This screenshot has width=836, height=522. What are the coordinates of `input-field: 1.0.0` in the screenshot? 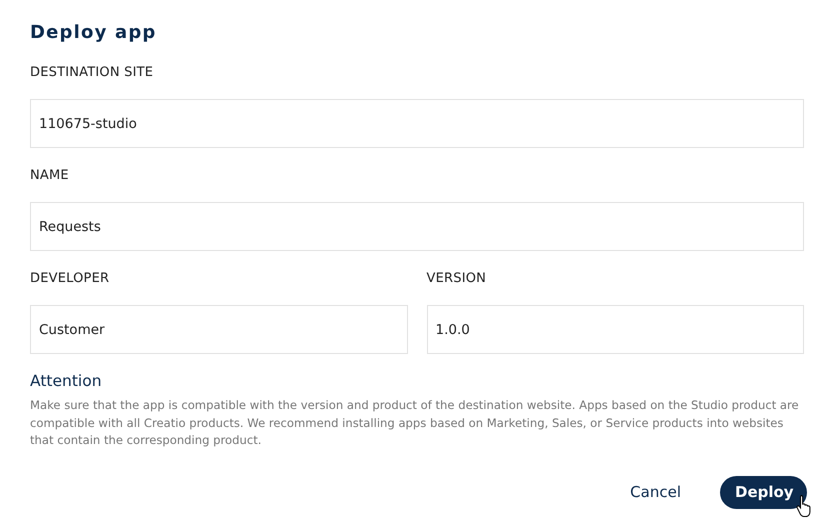 It's located at (615, 329).